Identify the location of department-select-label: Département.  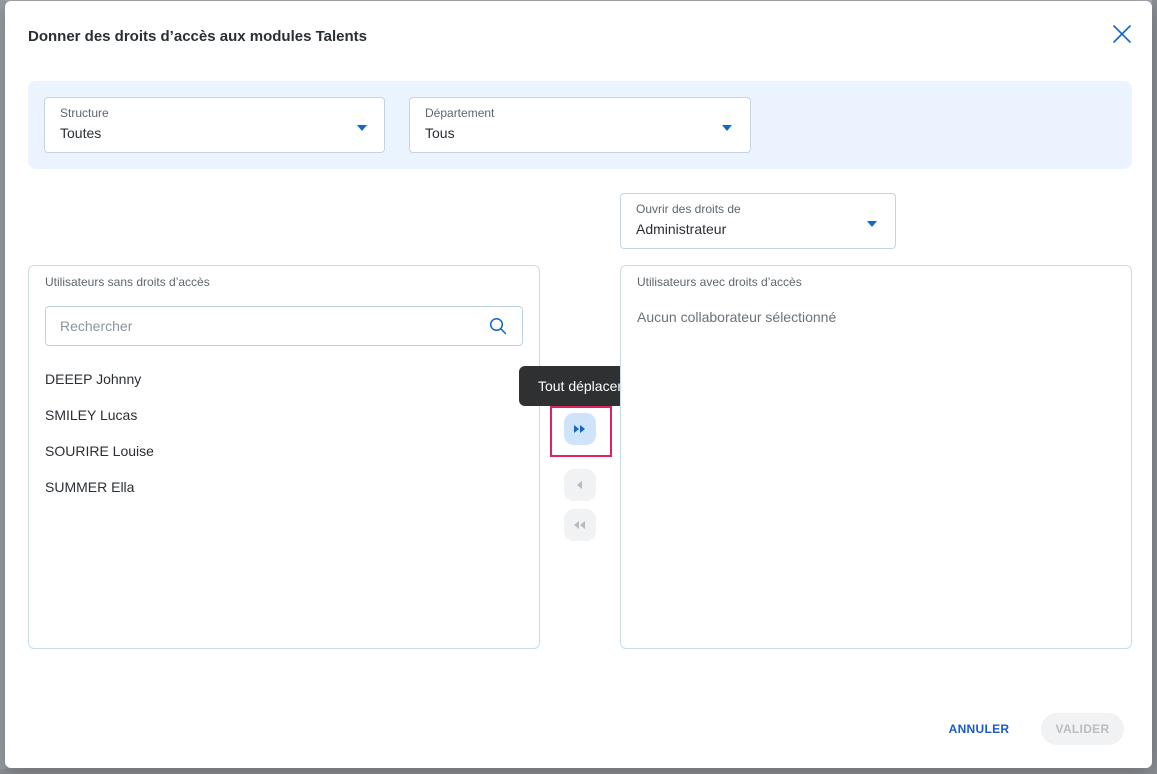
(460, 113).